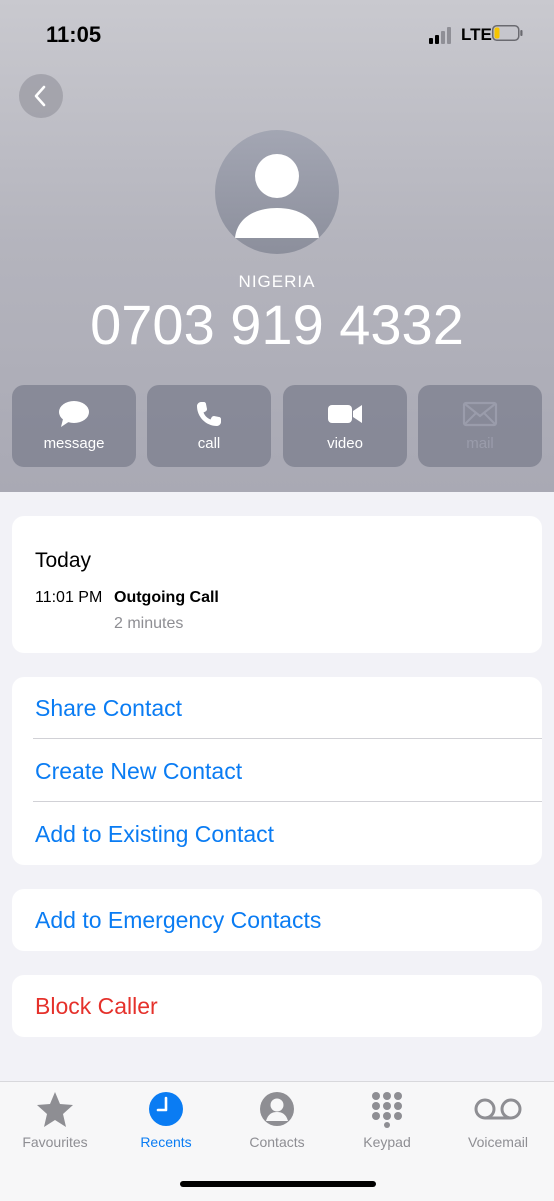  I want to click on message-icon, so click(74, 414).